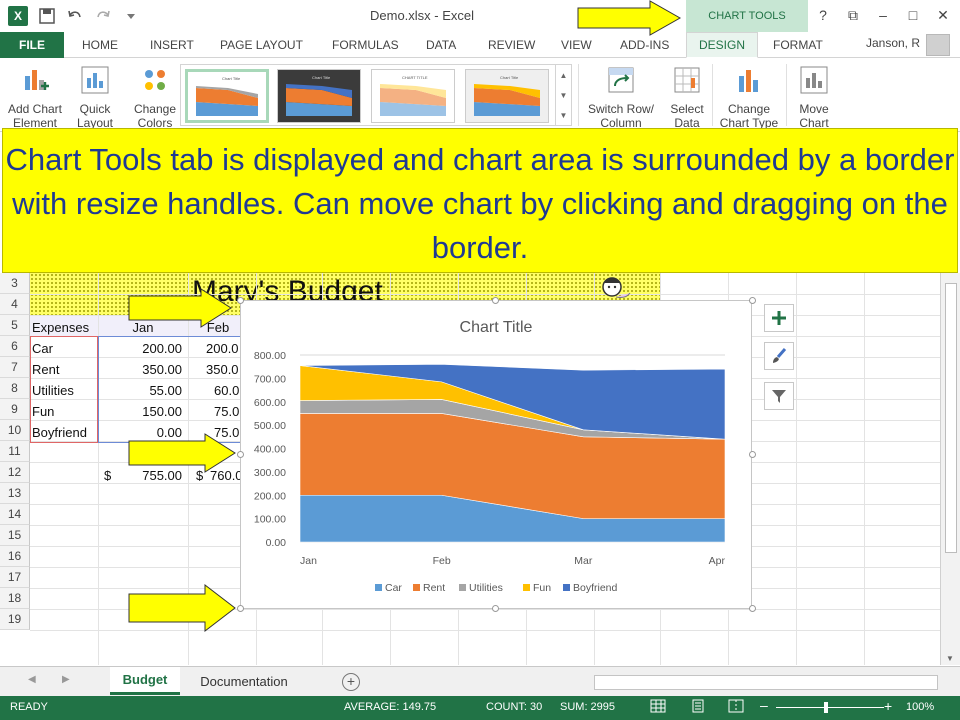  I want to click on sheet-tab-documentation: Documentation, so click(244, 681).